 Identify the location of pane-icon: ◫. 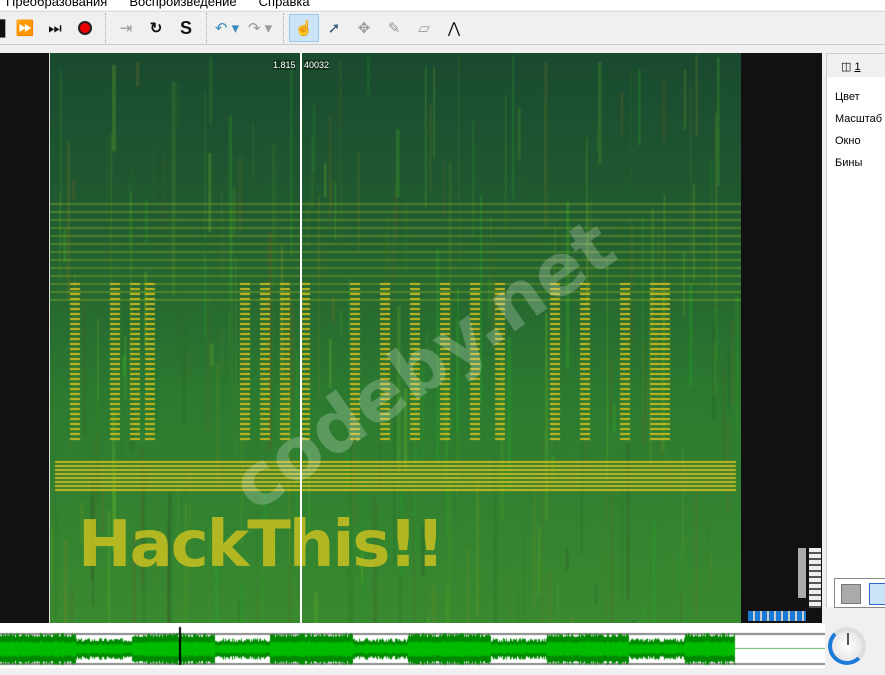
(848, 67).